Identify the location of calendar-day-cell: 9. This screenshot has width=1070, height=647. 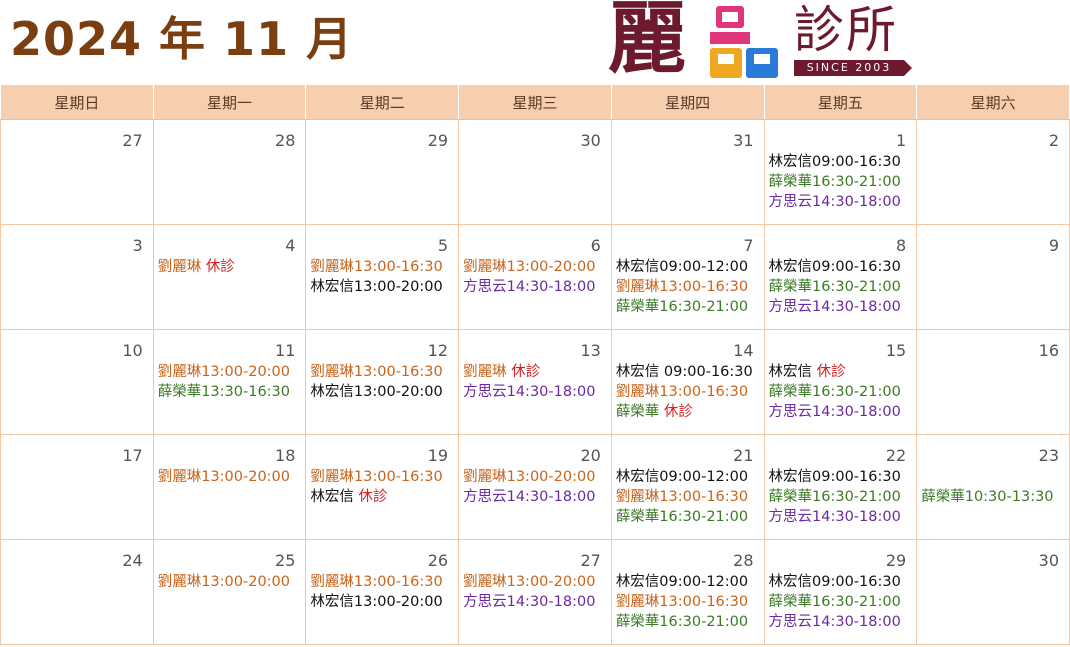
(993, 277).